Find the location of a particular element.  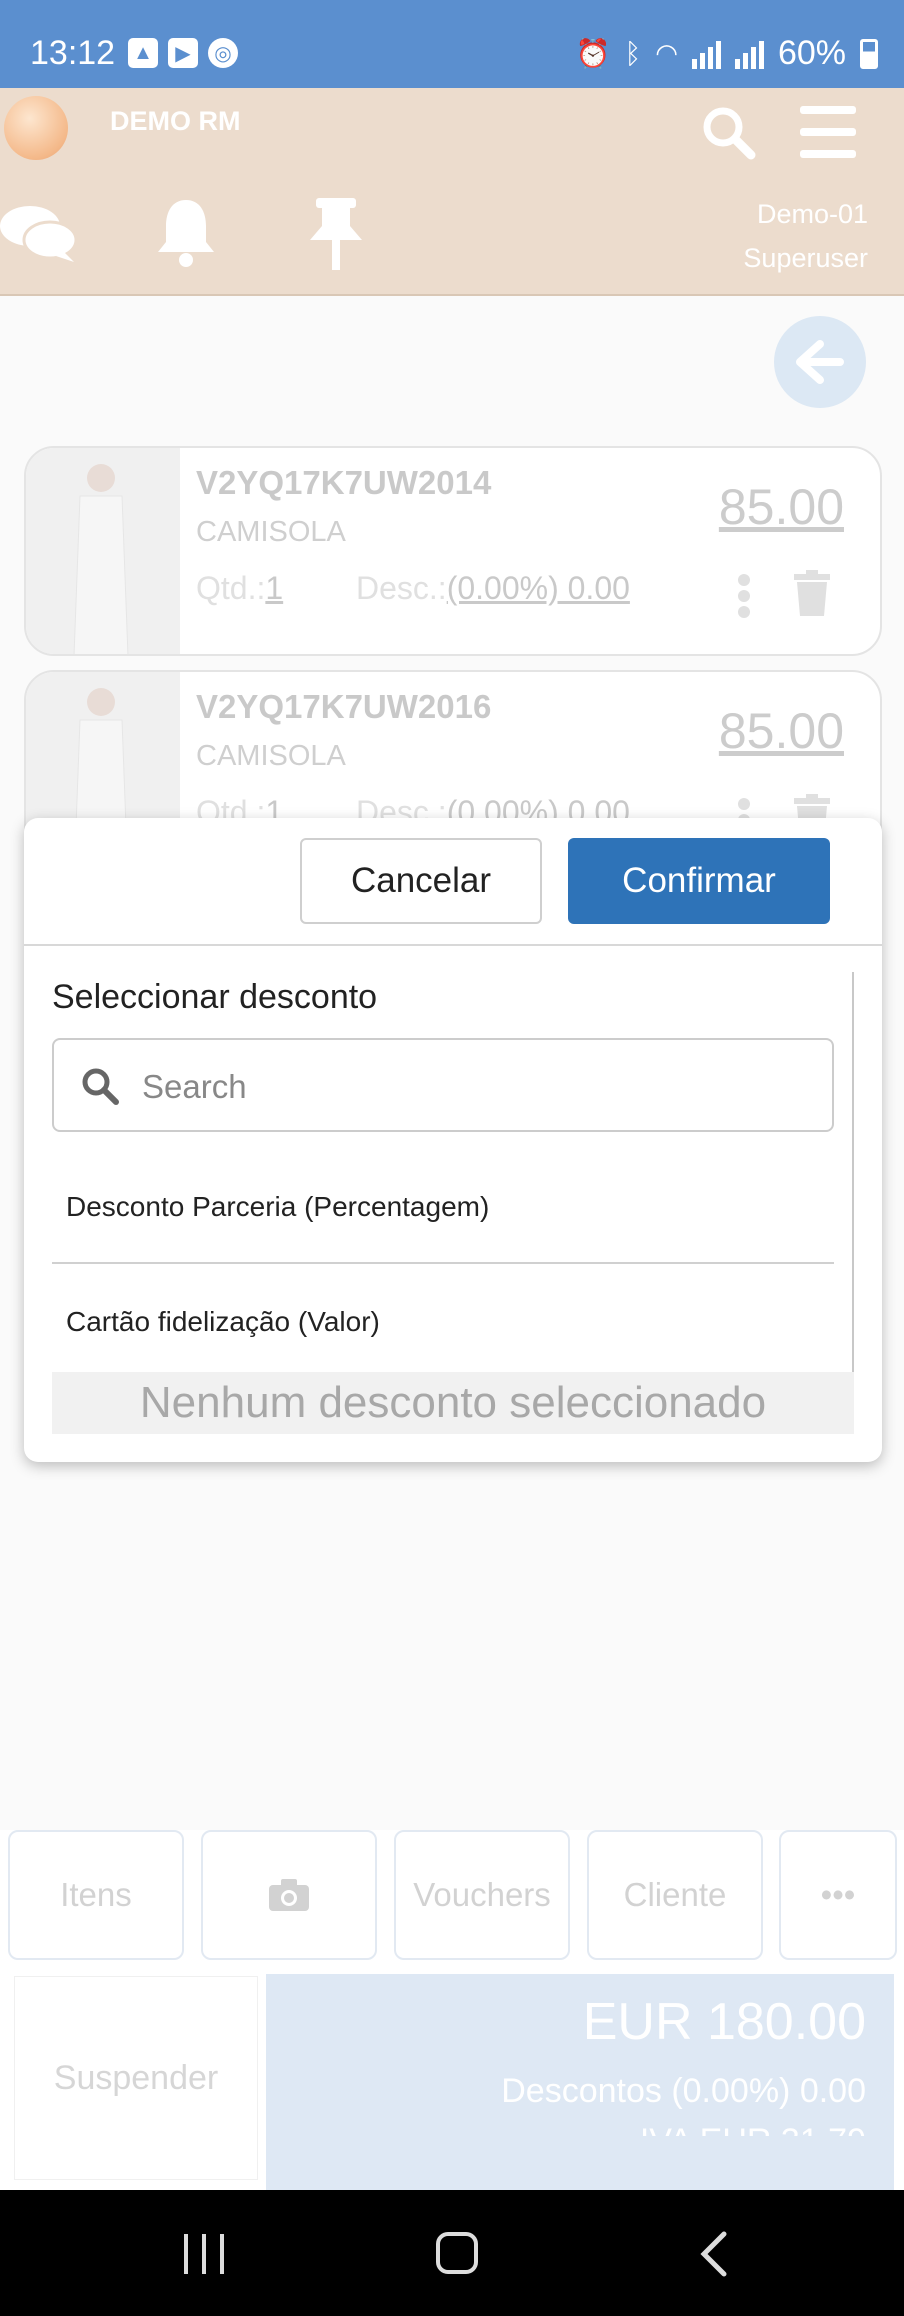

bell-icon is located at coordinates (186, 232).